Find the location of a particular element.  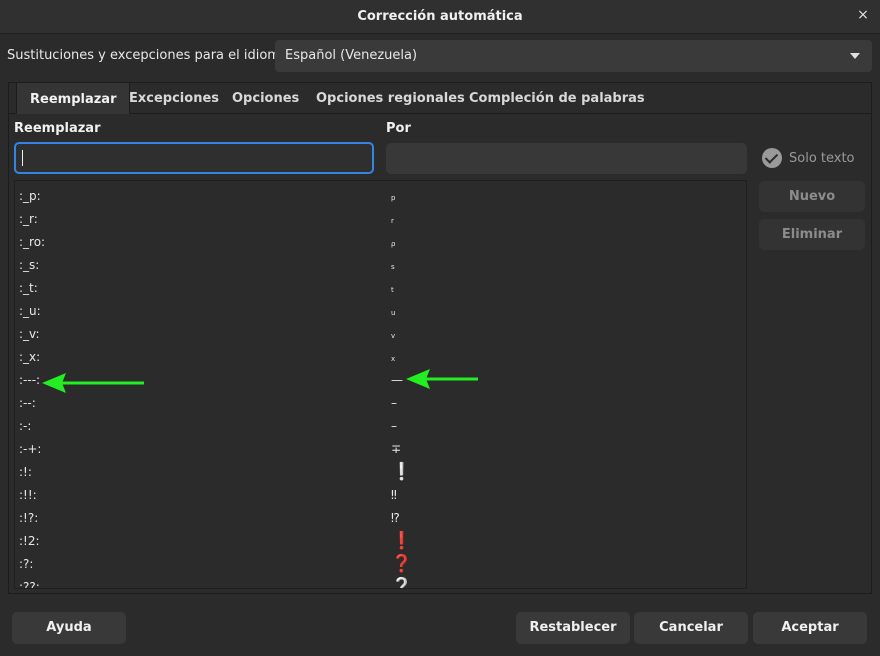

tab-regional-options: Opciones regionales is located at coordinates (390, 98).